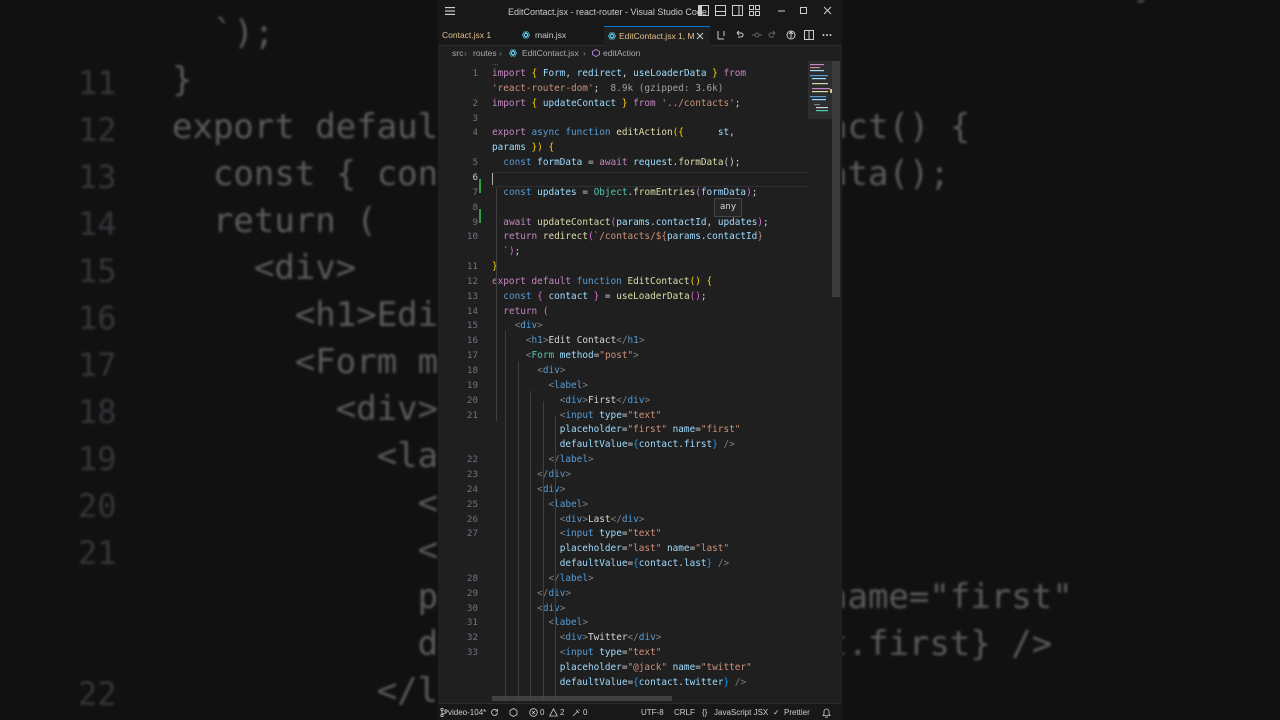 Image resolution: width=1280 pixels, height=720 pixels. Describe the element at coordinates (494, 712) in the screenshot. I see `sync-icon` at that location.